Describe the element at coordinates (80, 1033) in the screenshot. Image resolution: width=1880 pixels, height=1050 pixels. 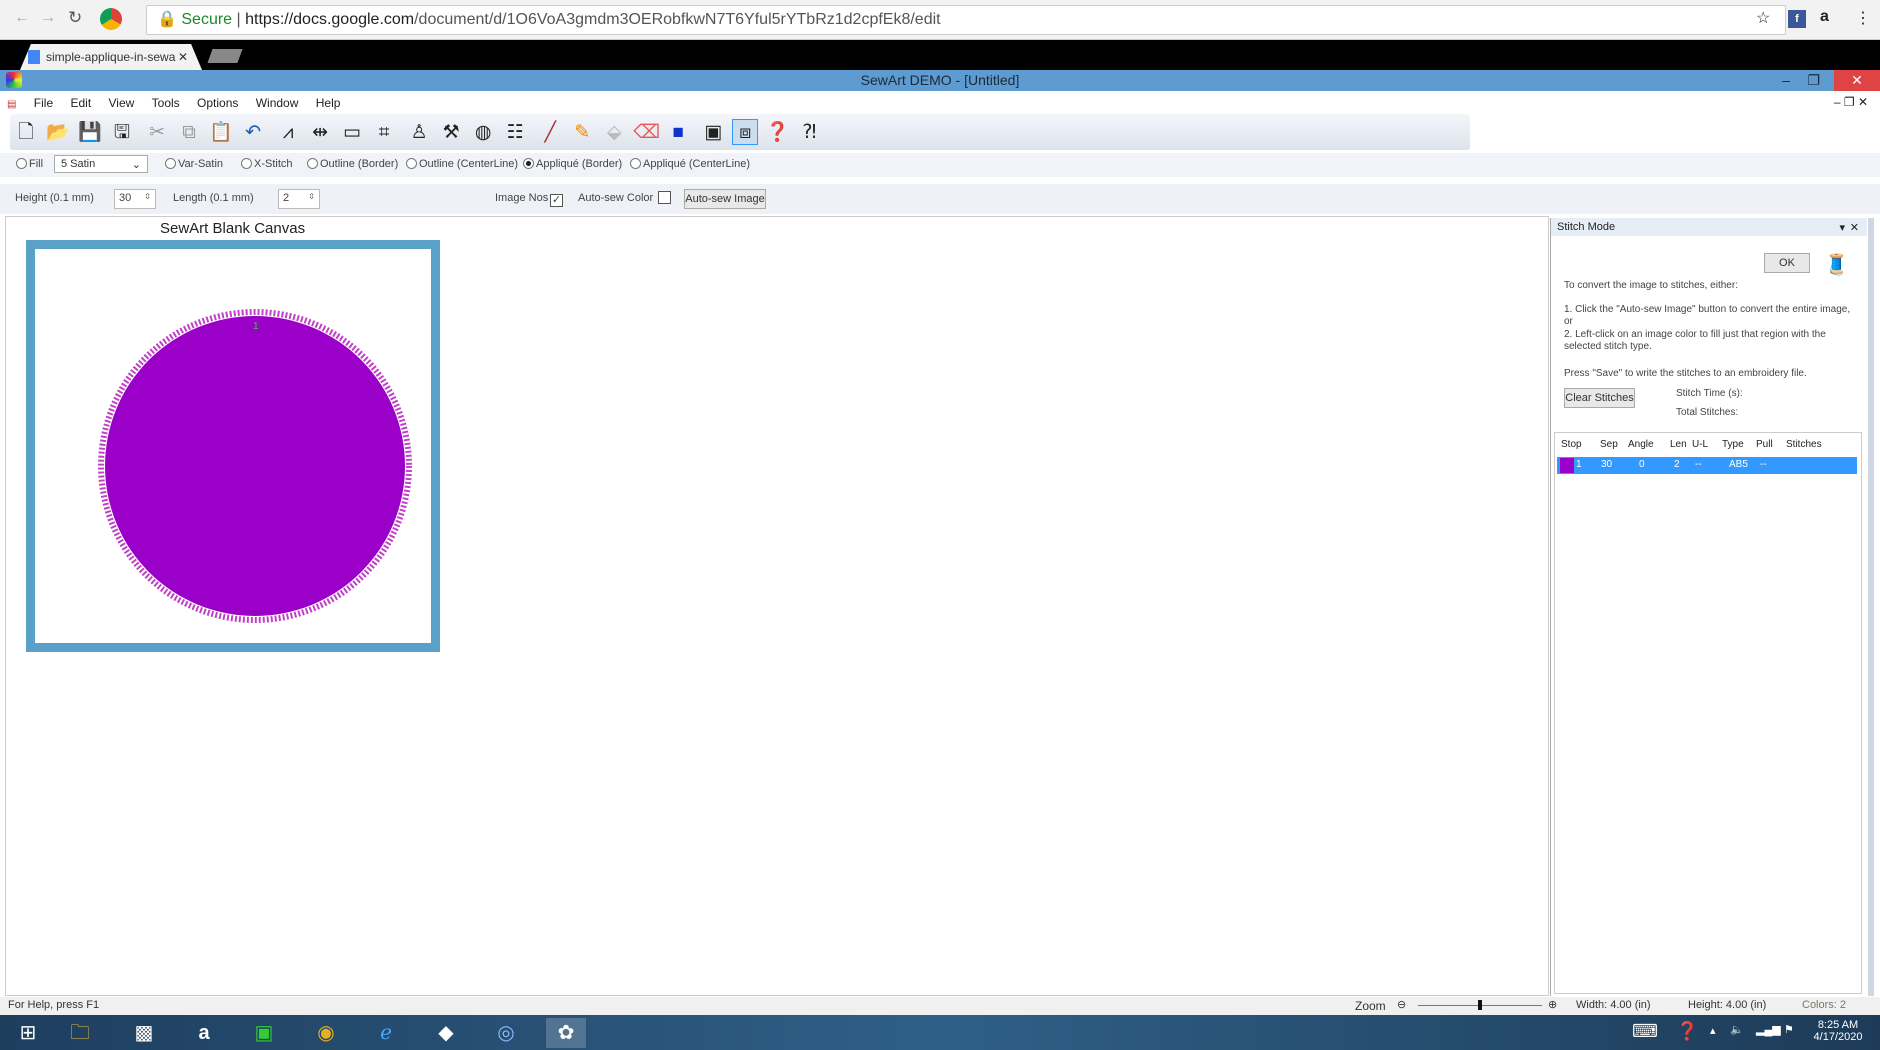
I see `file-explorer-icon: 🗀` at that location.